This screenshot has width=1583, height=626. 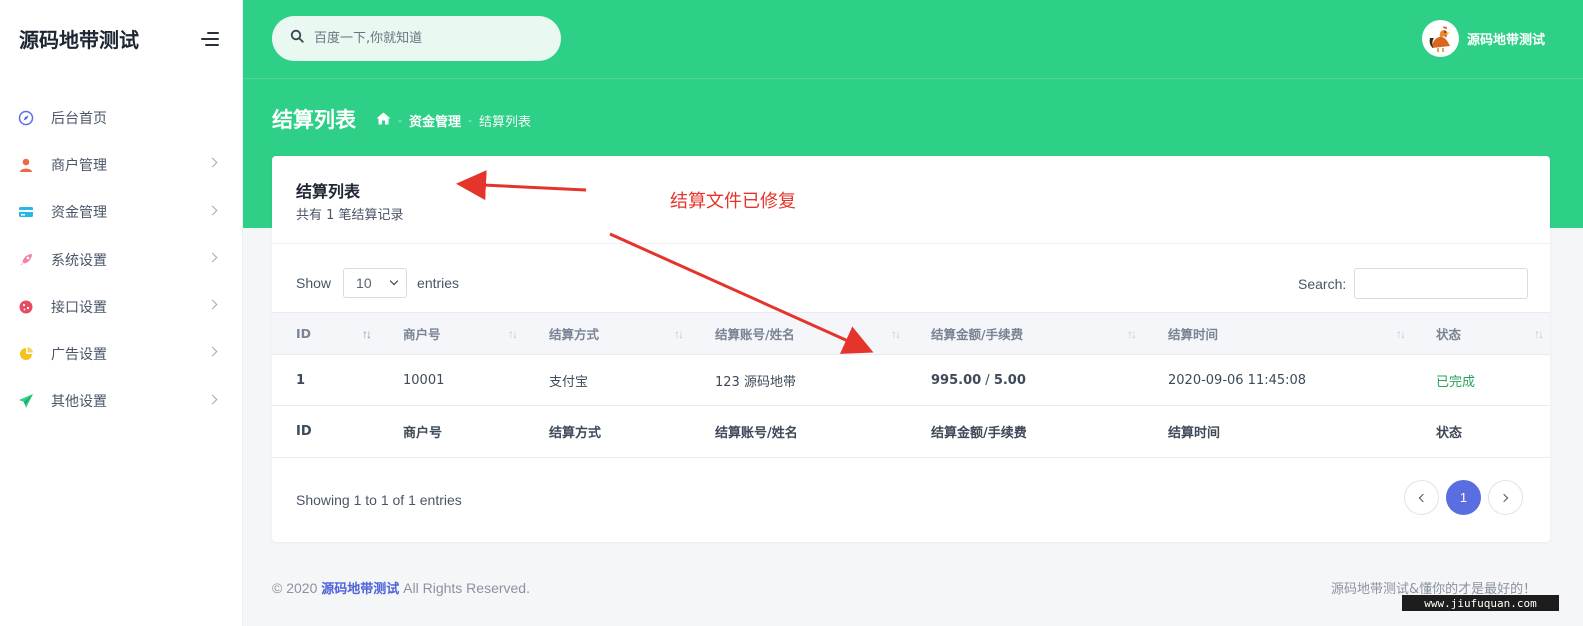 I want to click on annotation-text: 结算文件已修复, so click(x=733, y=201).